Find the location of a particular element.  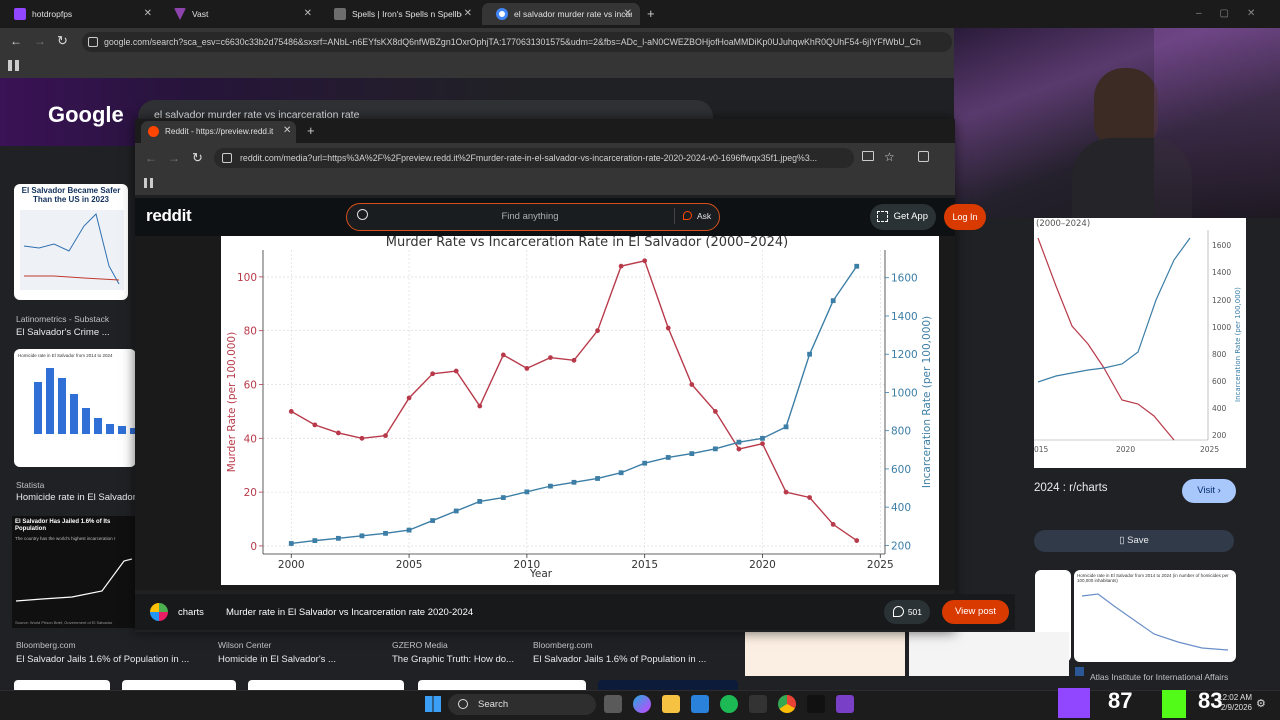

task-view-icon is located at coordinates (613, 704).